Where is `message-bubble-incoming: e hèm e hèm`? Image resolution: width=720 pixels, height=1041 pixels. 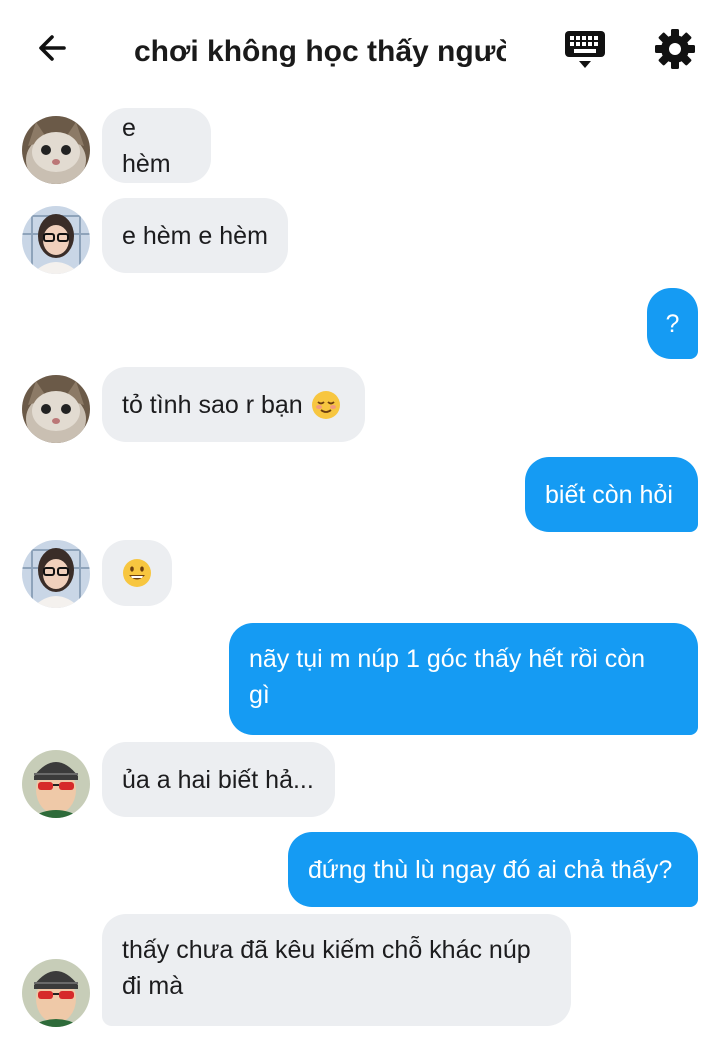 message-bubble-incoming: e hèm e hèm is located at coordinates (195, 235).